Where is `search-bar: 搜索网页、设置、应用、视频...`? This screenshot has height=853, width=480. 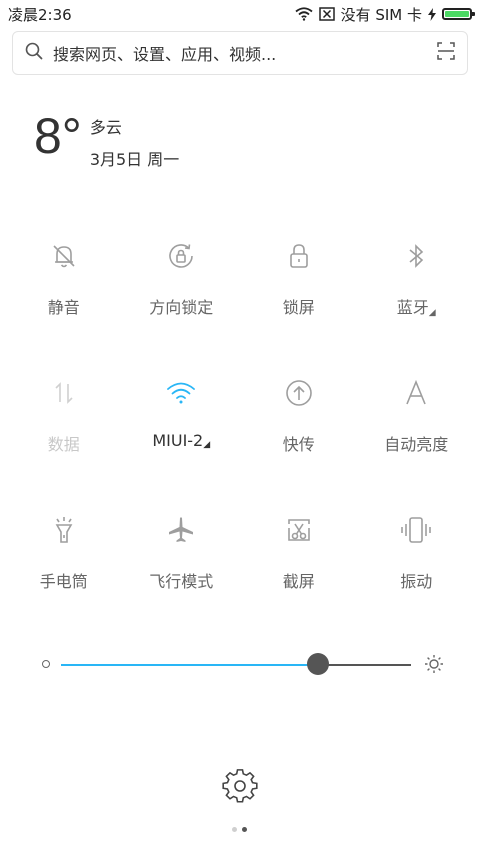 search-bar: 搜索网页、设置、应用、视频... is located at coordinates (240, 53).